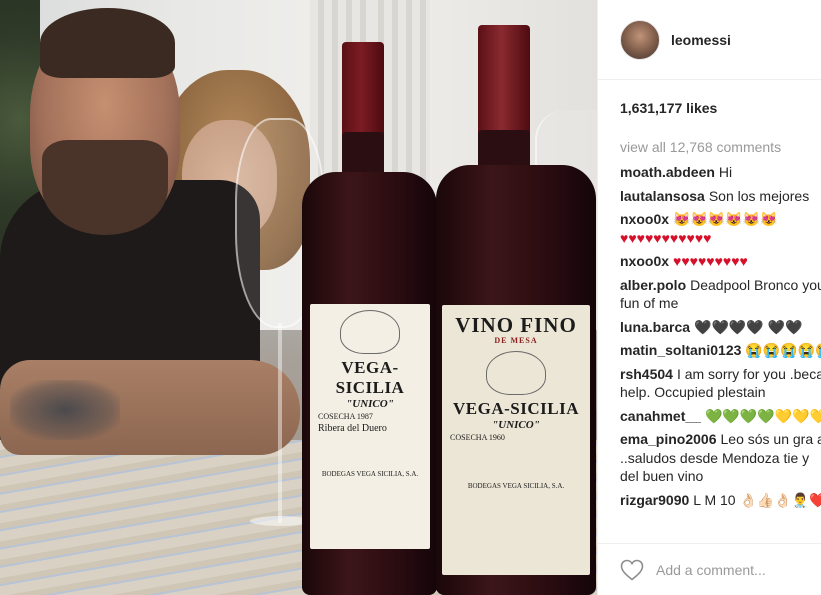 This screenshot has height=595, width=821. I want to click on comment-item: canahmet__💚💚💚💚💛💛💛💙, so click(720, 416).